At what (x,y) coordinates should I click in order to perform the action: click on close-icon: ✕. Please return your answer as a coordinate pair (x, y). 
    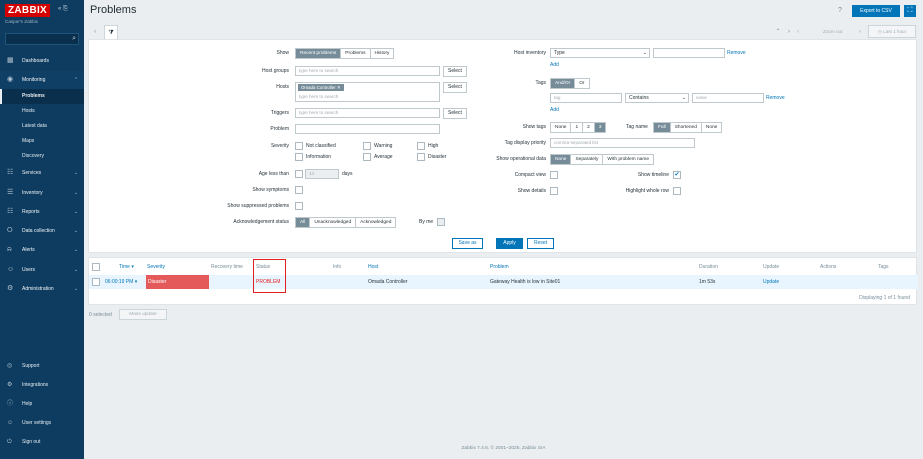
    Looking at the image, I should click on (339, 87).